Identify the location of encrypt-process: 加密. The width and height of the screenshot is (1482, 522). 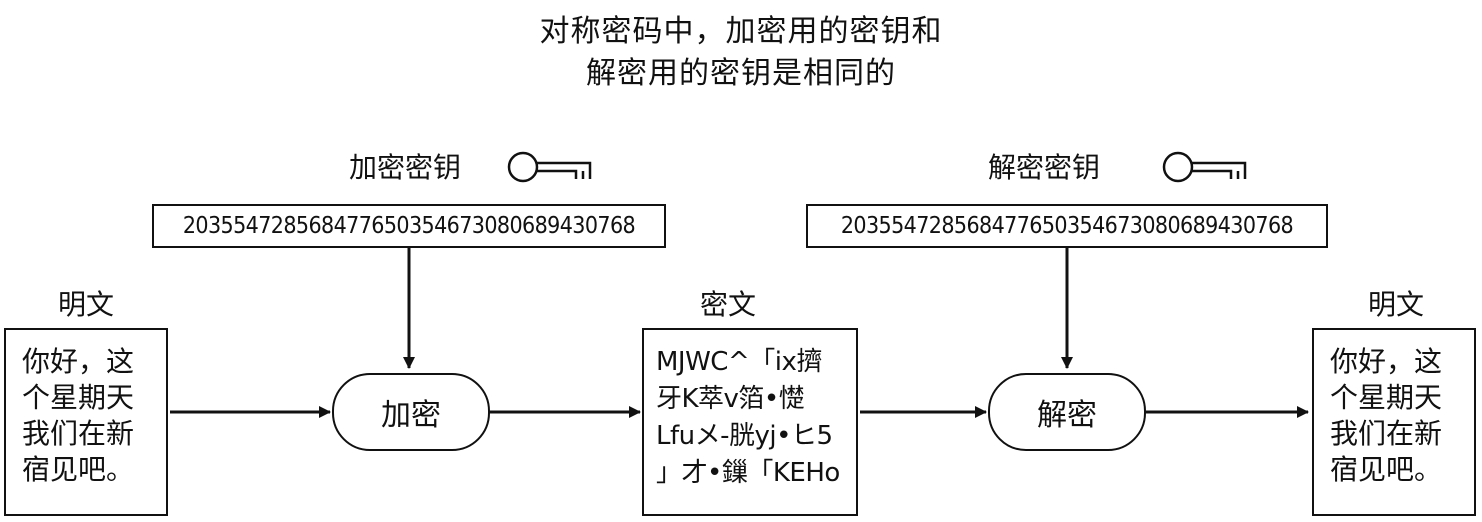
(411, 412).